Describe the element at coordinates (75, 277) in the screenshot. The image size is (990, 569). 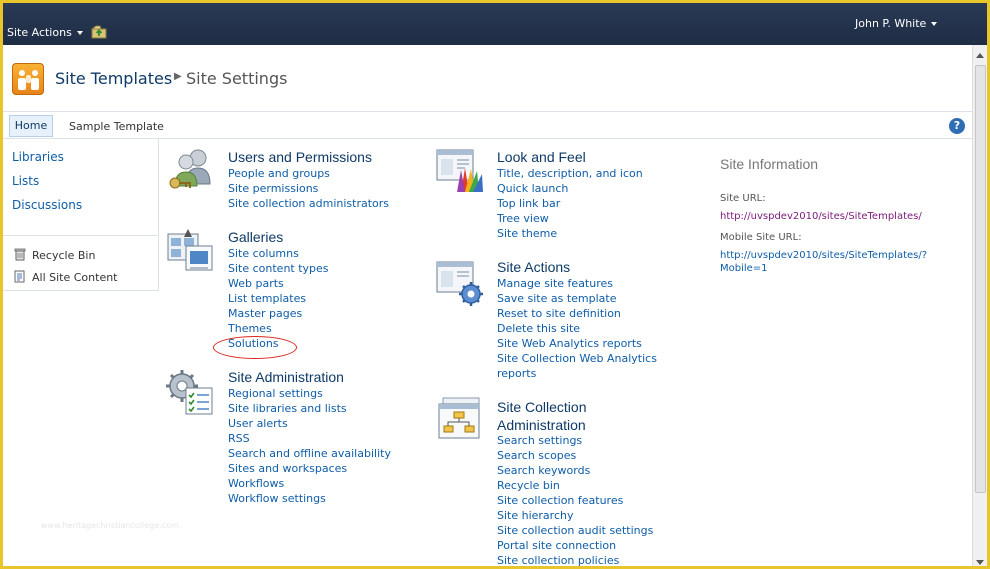
I see `all-site-content-link: All Site Content` at that location.